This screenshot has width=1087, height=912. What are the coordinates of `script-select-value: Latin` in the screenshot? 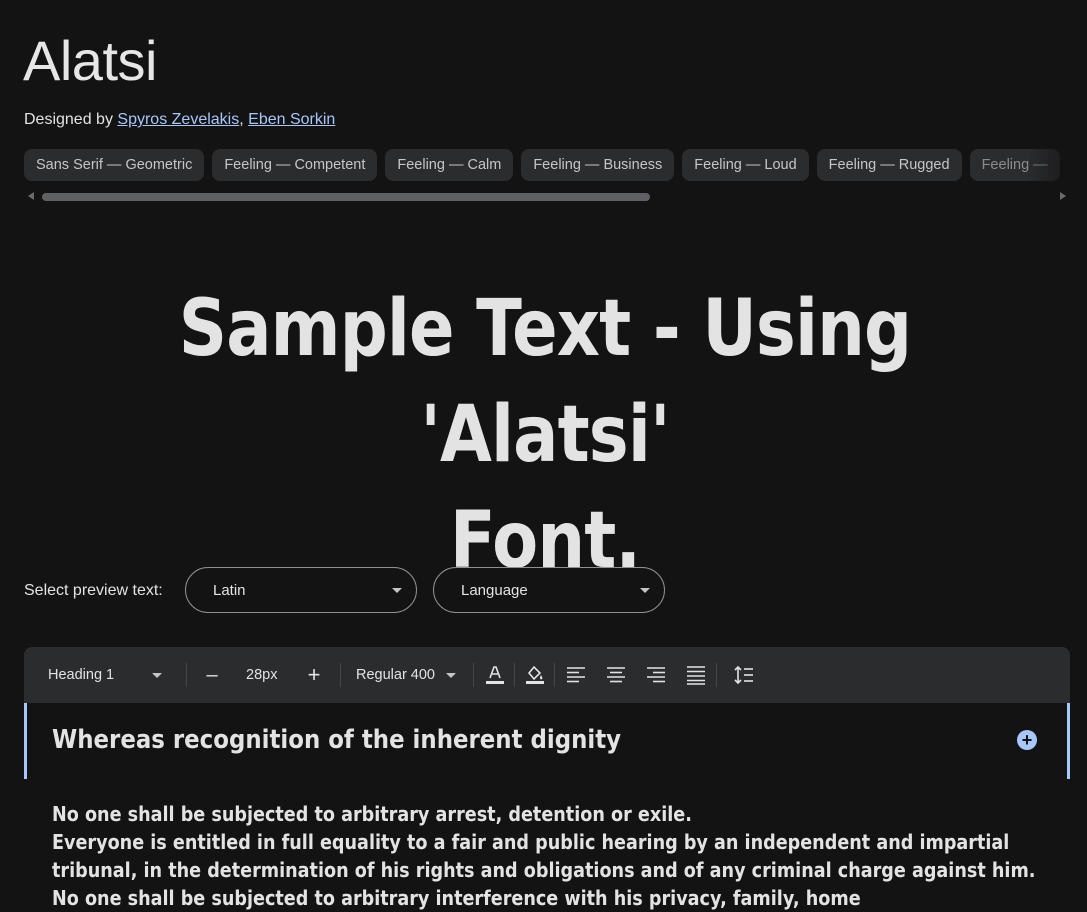 It's located at (229, 590).